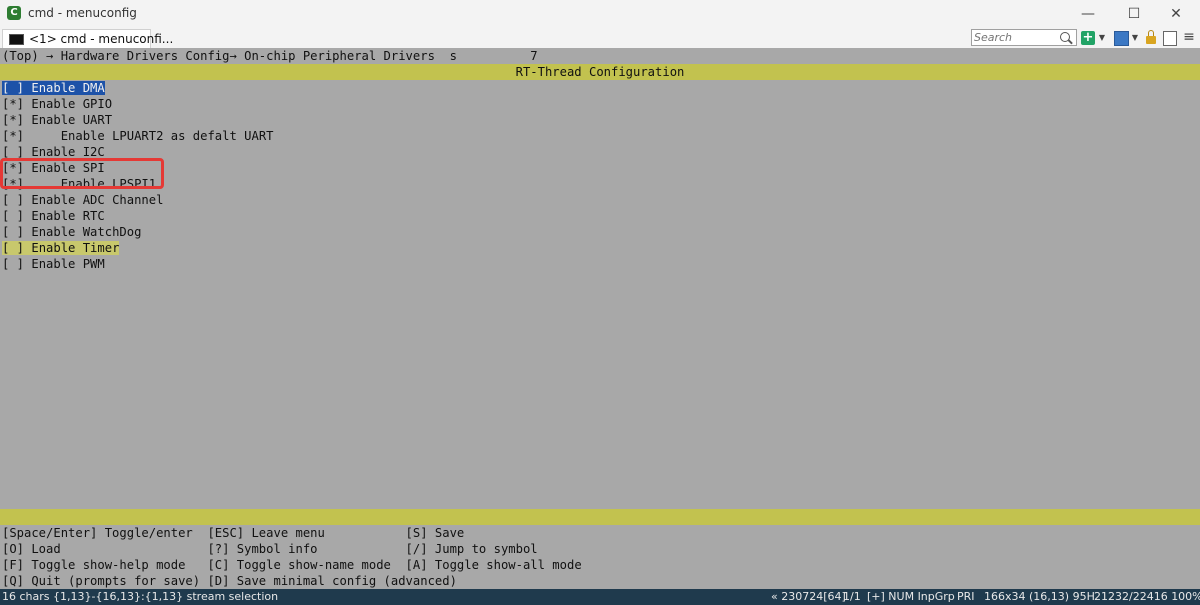 The width and height of the screenshot is (1200, 605). Describe the element at coordinates (14, 13) in the screenshot. I see `conemu-icon: C` at that location.